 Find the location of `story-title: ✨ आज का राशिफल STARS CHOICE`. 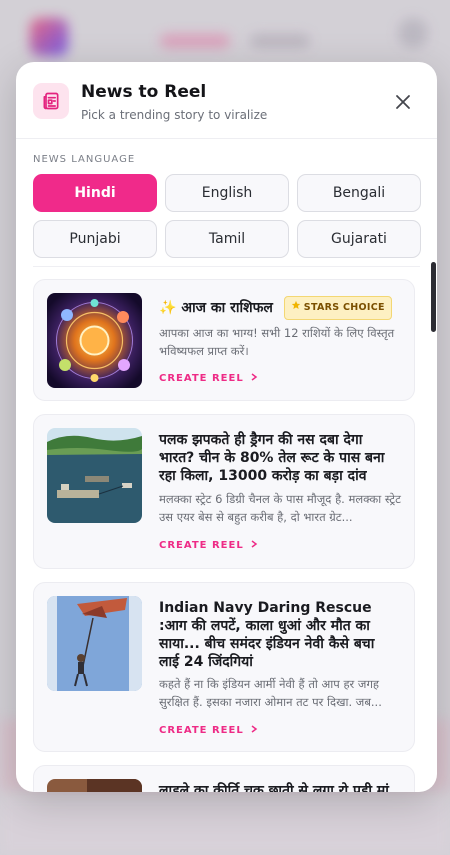

story-title: ✨ आज का राशिफल STARS CHOICE is located at coordinates (279, 308).